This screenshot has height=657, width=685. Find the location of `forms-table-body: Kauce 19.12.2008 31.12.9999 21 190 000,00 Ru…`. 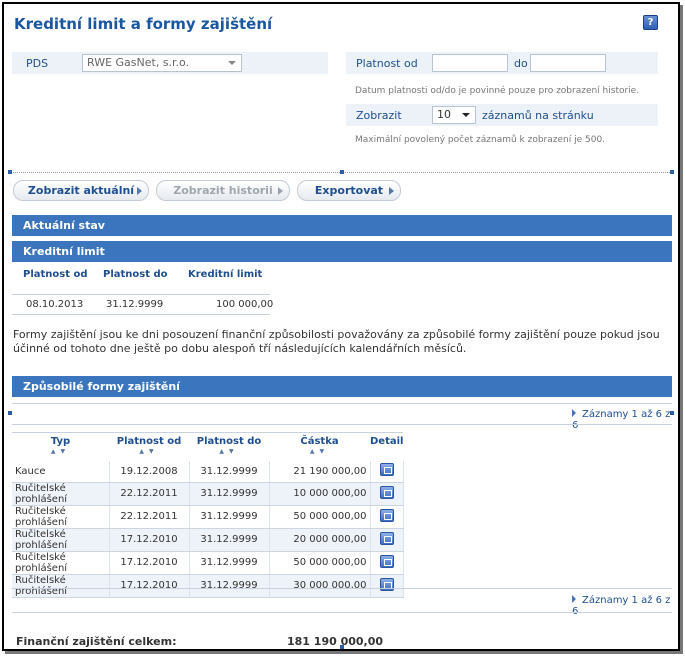

forms-table-body: Kauce 19.12.2008 31.12.9999 21 190 000,00 Ru… is located at coordinates (208, 529).